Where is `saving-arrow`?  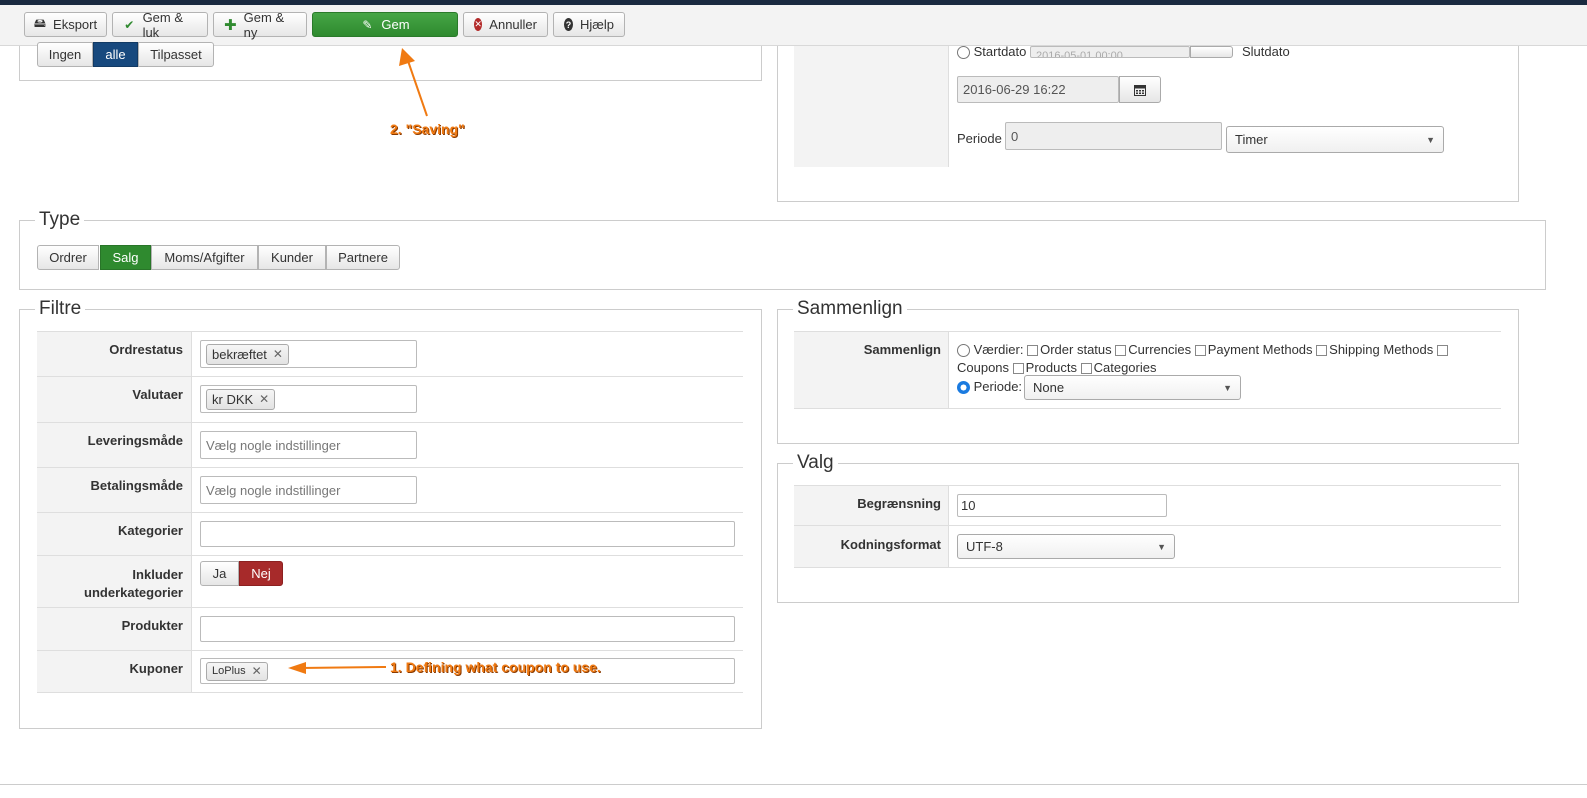
saving-arrow is located at coordinates (413, 82).